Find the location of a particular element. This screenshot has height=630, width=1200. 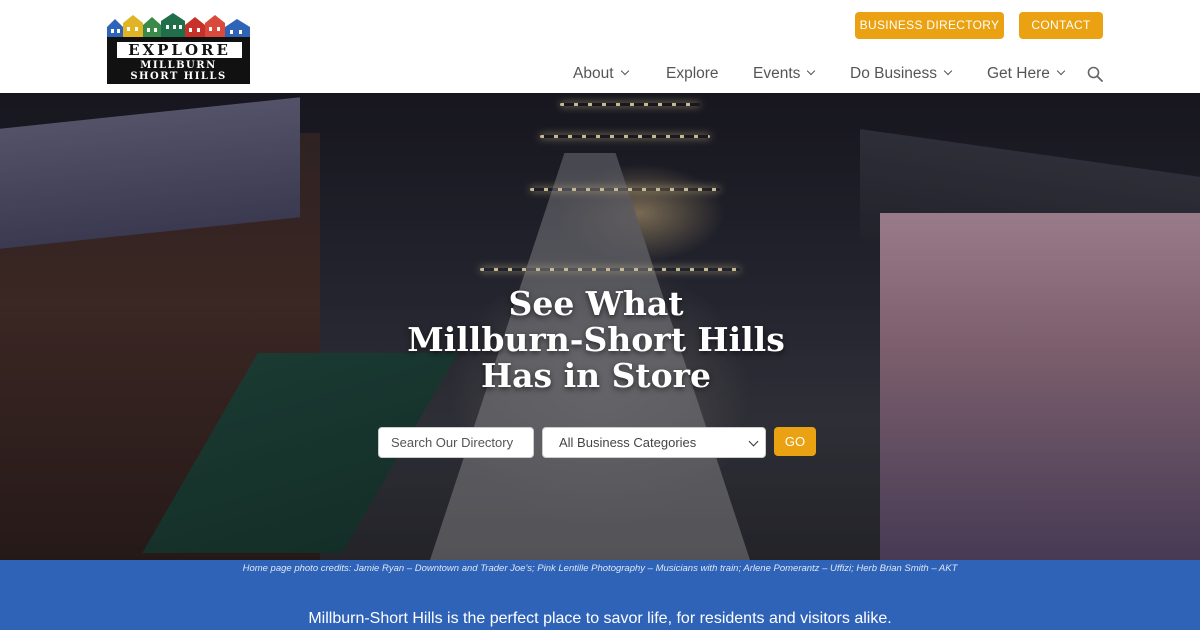

logo-millburn-text: MILLBURN is located at coordinates (178, 65).